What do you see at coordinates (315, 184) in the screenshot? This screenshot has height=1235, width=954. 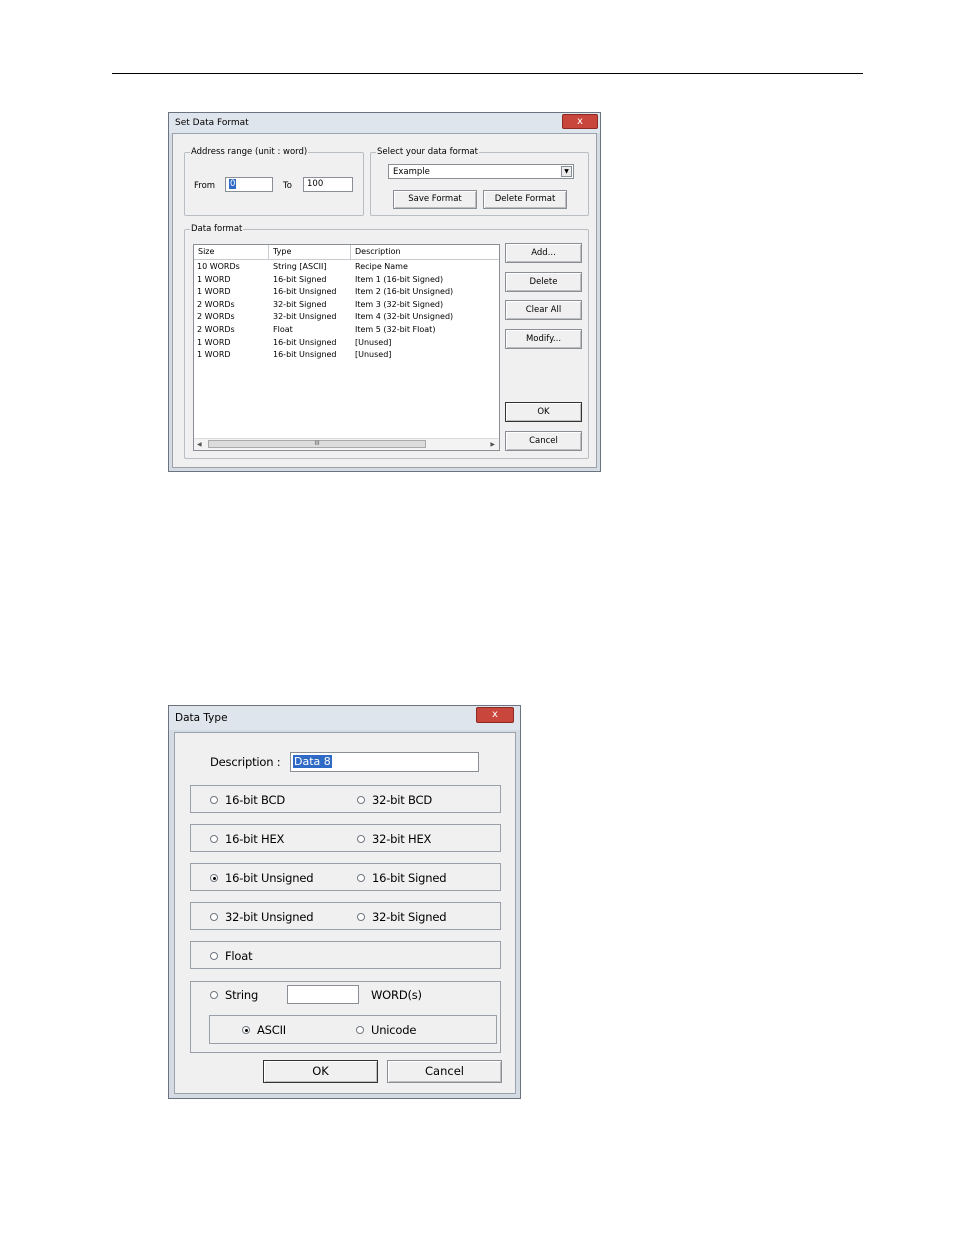 I see `to-input-value: 100` at bounding box center [315, 184].